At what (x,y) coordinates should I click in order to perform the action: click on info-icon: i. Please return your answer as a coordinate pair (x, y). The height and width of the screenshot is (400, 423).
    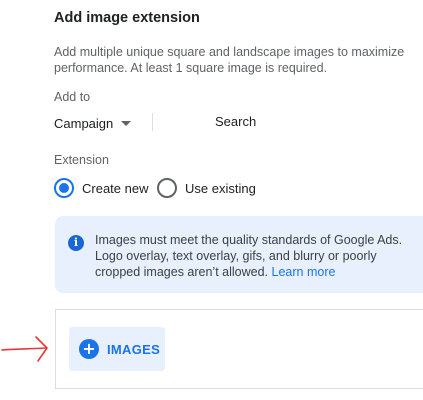
    Looking at the image, I should click on (76, 243).